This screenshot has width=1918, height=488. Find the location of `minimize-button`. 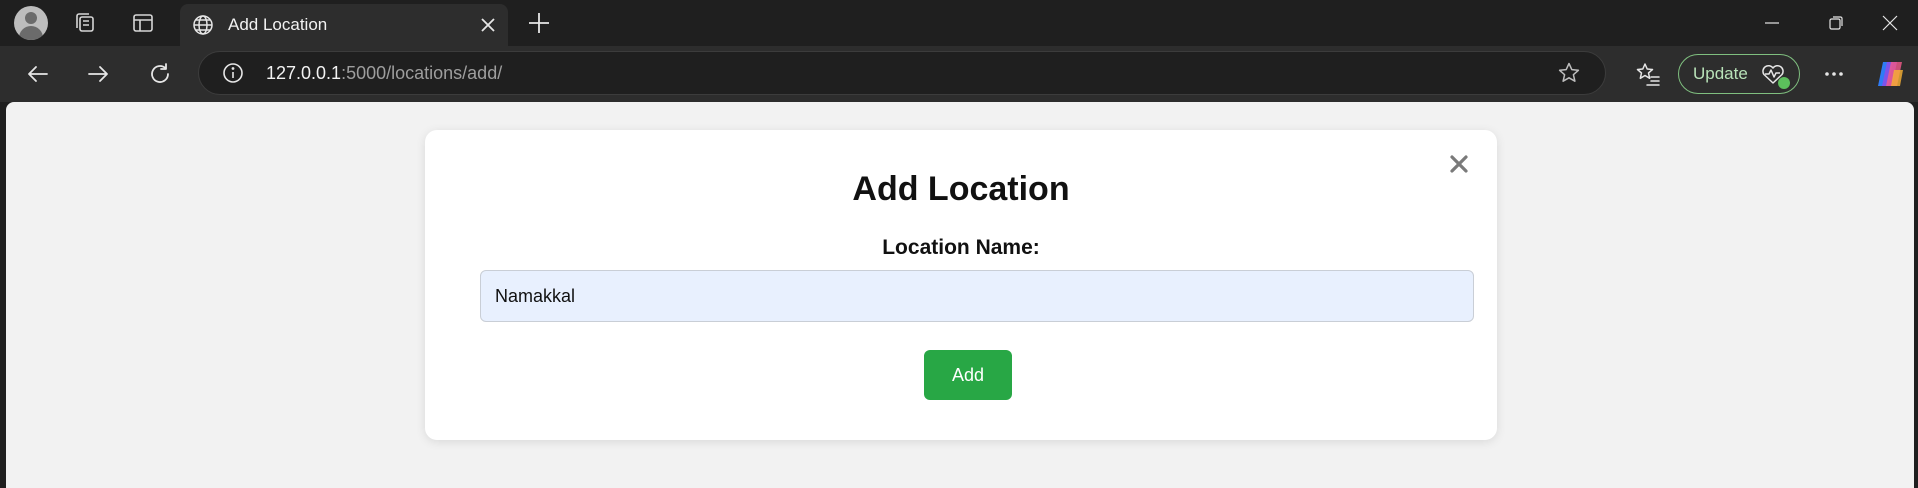

minimize-button is located at coordinates (1772, 23).